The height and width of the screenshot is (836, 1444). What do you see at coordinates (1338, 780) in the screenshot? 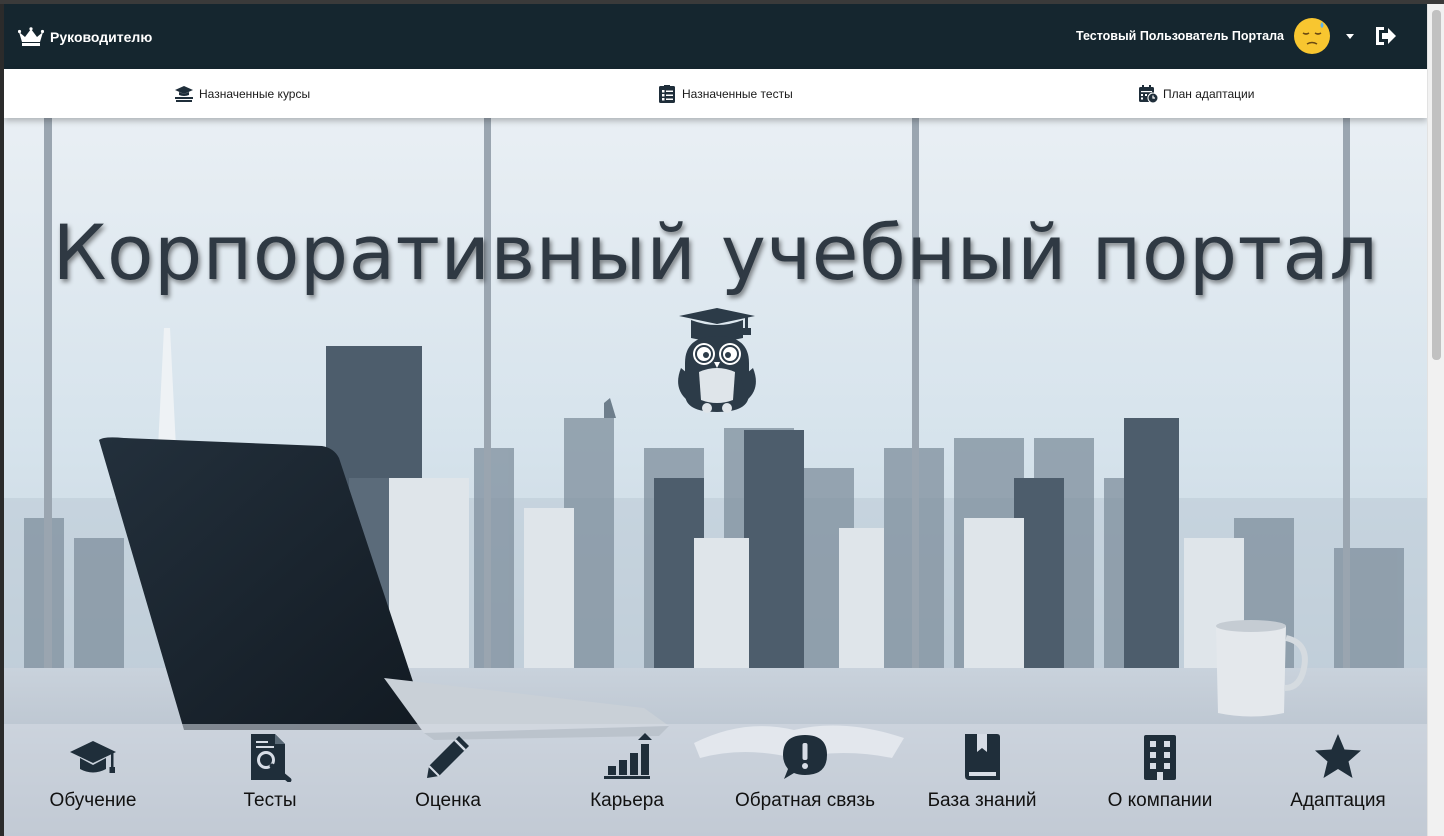
I see `menu-item-adaptation: Адаптация` at bounding box center [1338, 780].